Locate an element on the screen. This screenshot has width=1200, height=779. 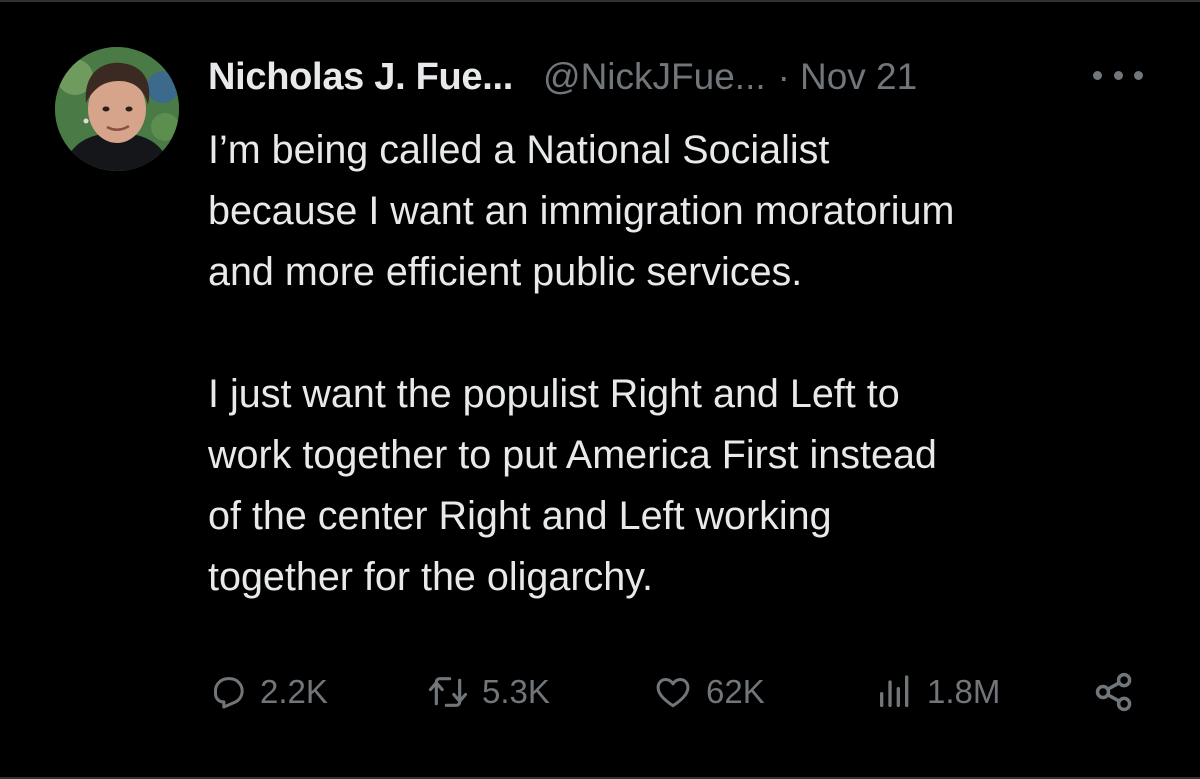
repost-button: 5.3K is located at coordinates (488, 692).